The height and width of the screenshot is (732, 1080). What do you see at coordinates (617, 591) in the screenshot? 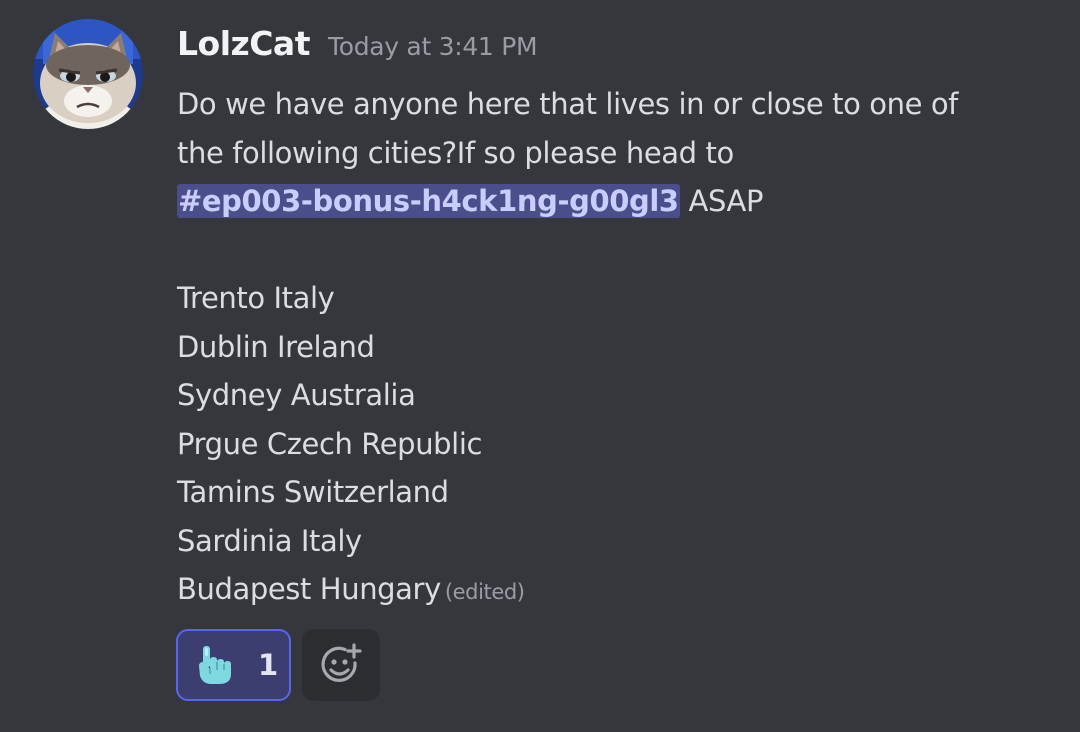
I see `city-line: Budapest Hungary (edited)` at bounding box center [617, 591].